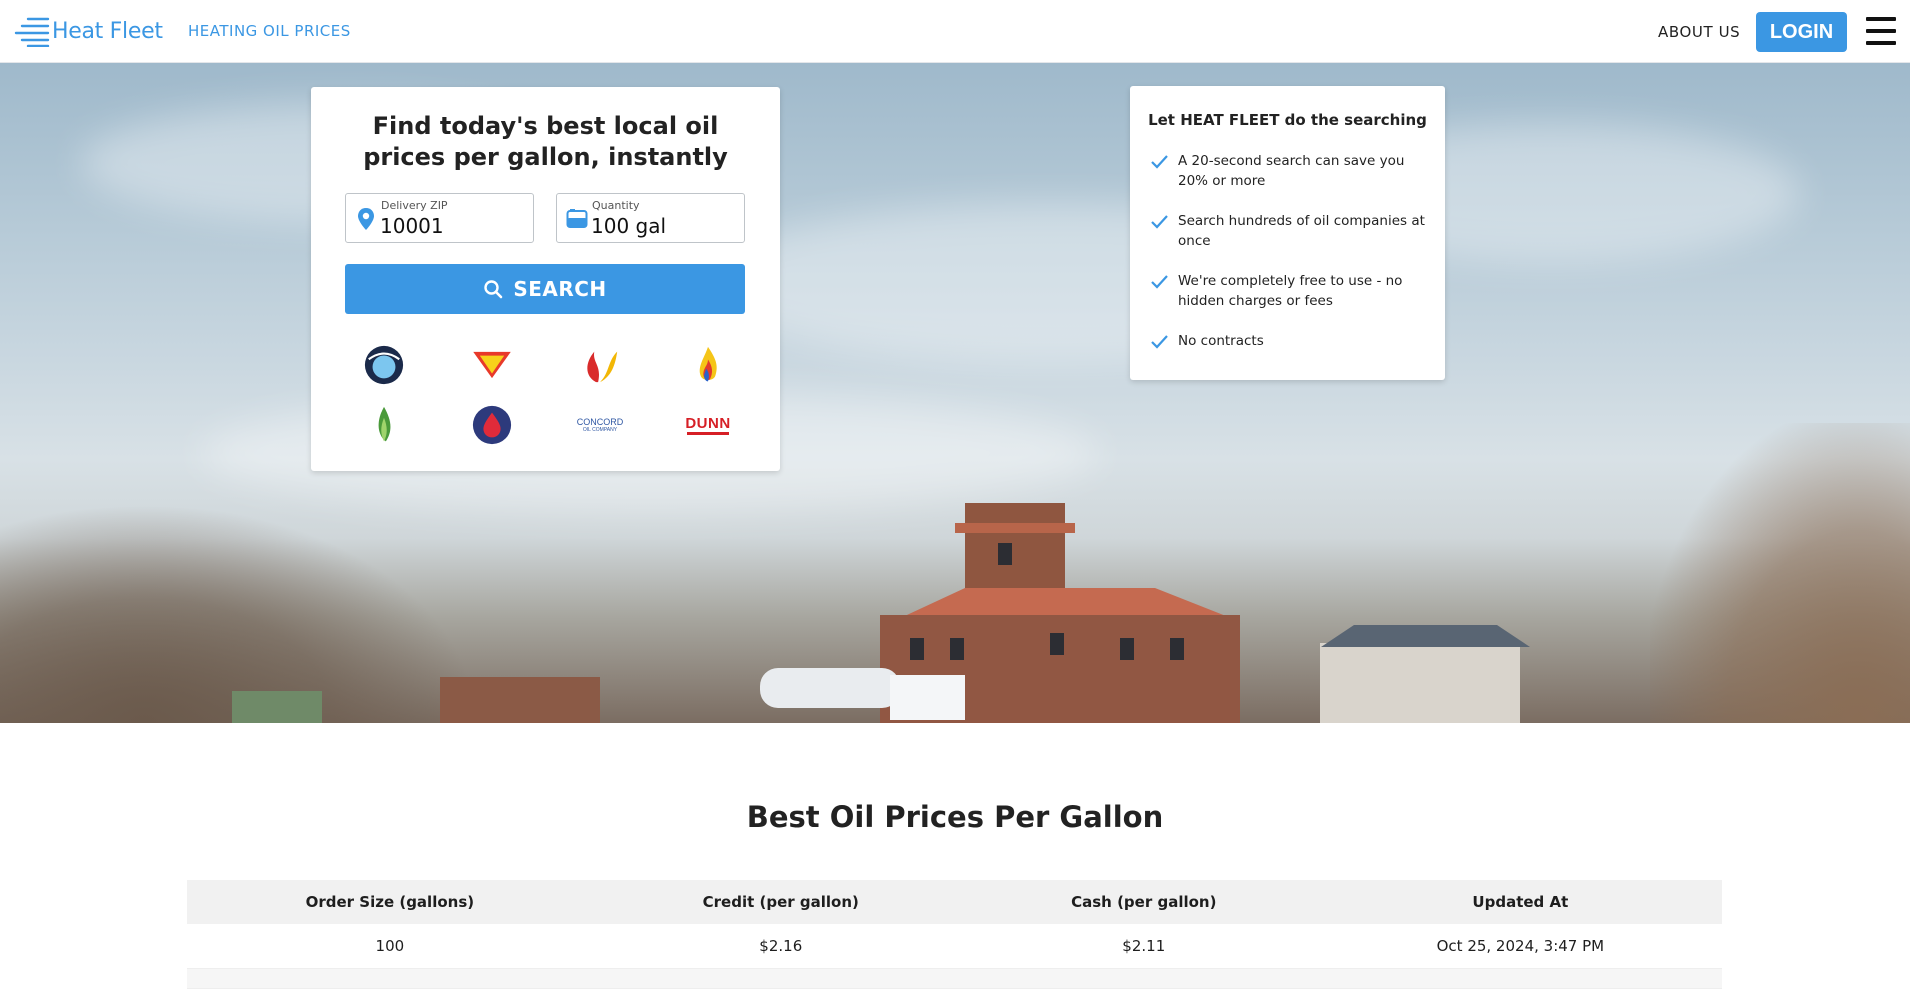  Describe the element at coordinates (107, 31) in the screenshot. I see `logo-text: Heat Fleet` at that location.